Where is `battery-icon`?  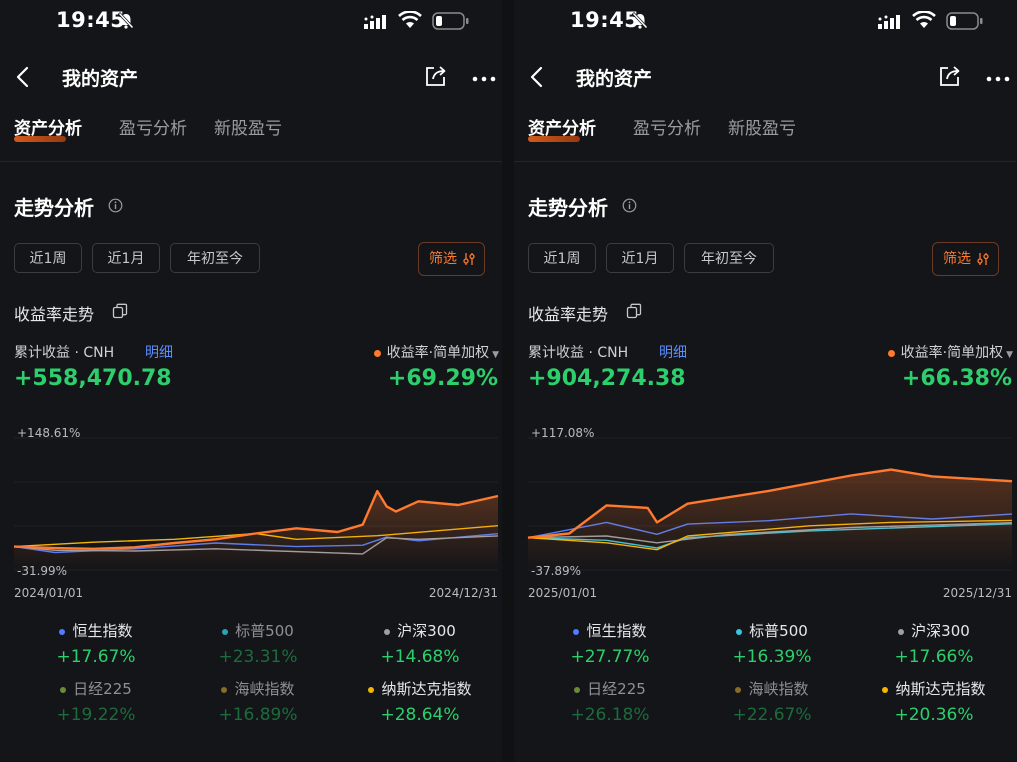 battery-icon is located at coordinates (451, 23).